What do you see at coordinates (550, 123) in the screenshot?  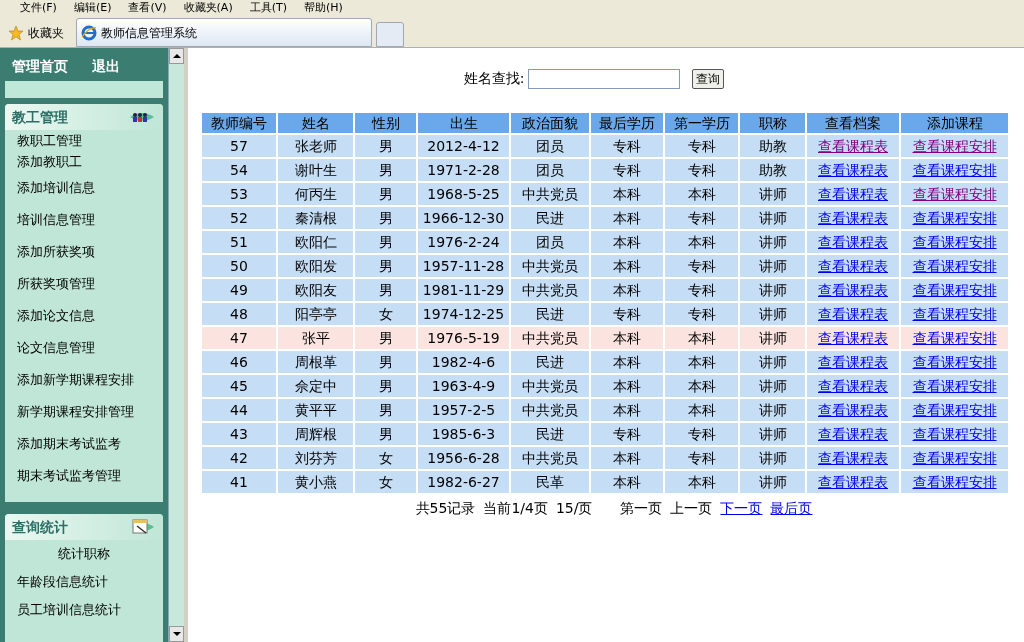 I see `column-header: 政治面貌` at bounding box center [550, 123].